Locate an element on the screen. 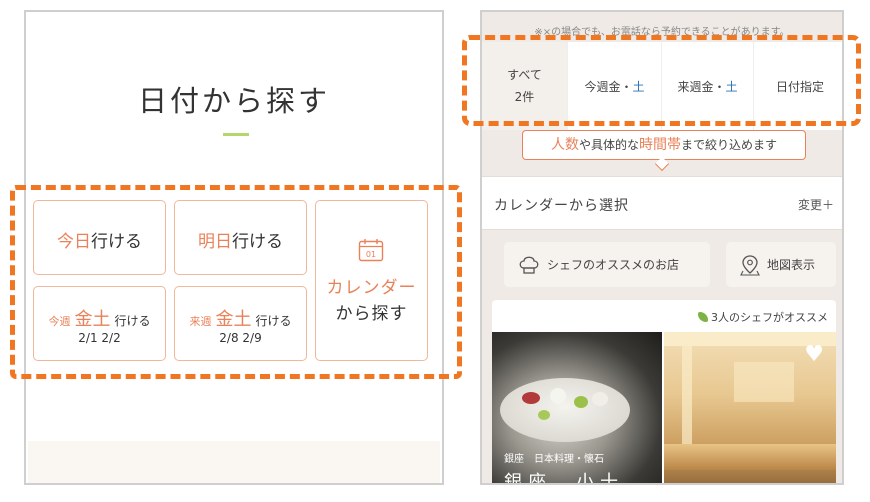 This screenshot has height=502, width=870. today-accent-text: 今日 is located at coordinates (74, 242).